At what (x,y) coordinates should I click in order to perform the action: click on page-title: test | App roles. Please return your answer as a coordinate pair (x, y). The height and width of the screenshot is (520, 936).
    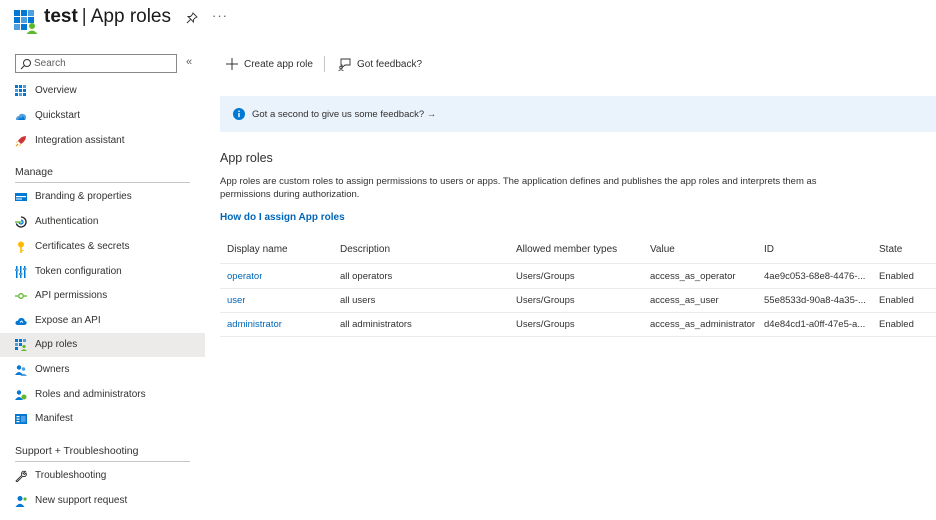
    Looking at the image, I should click on (107, 17).